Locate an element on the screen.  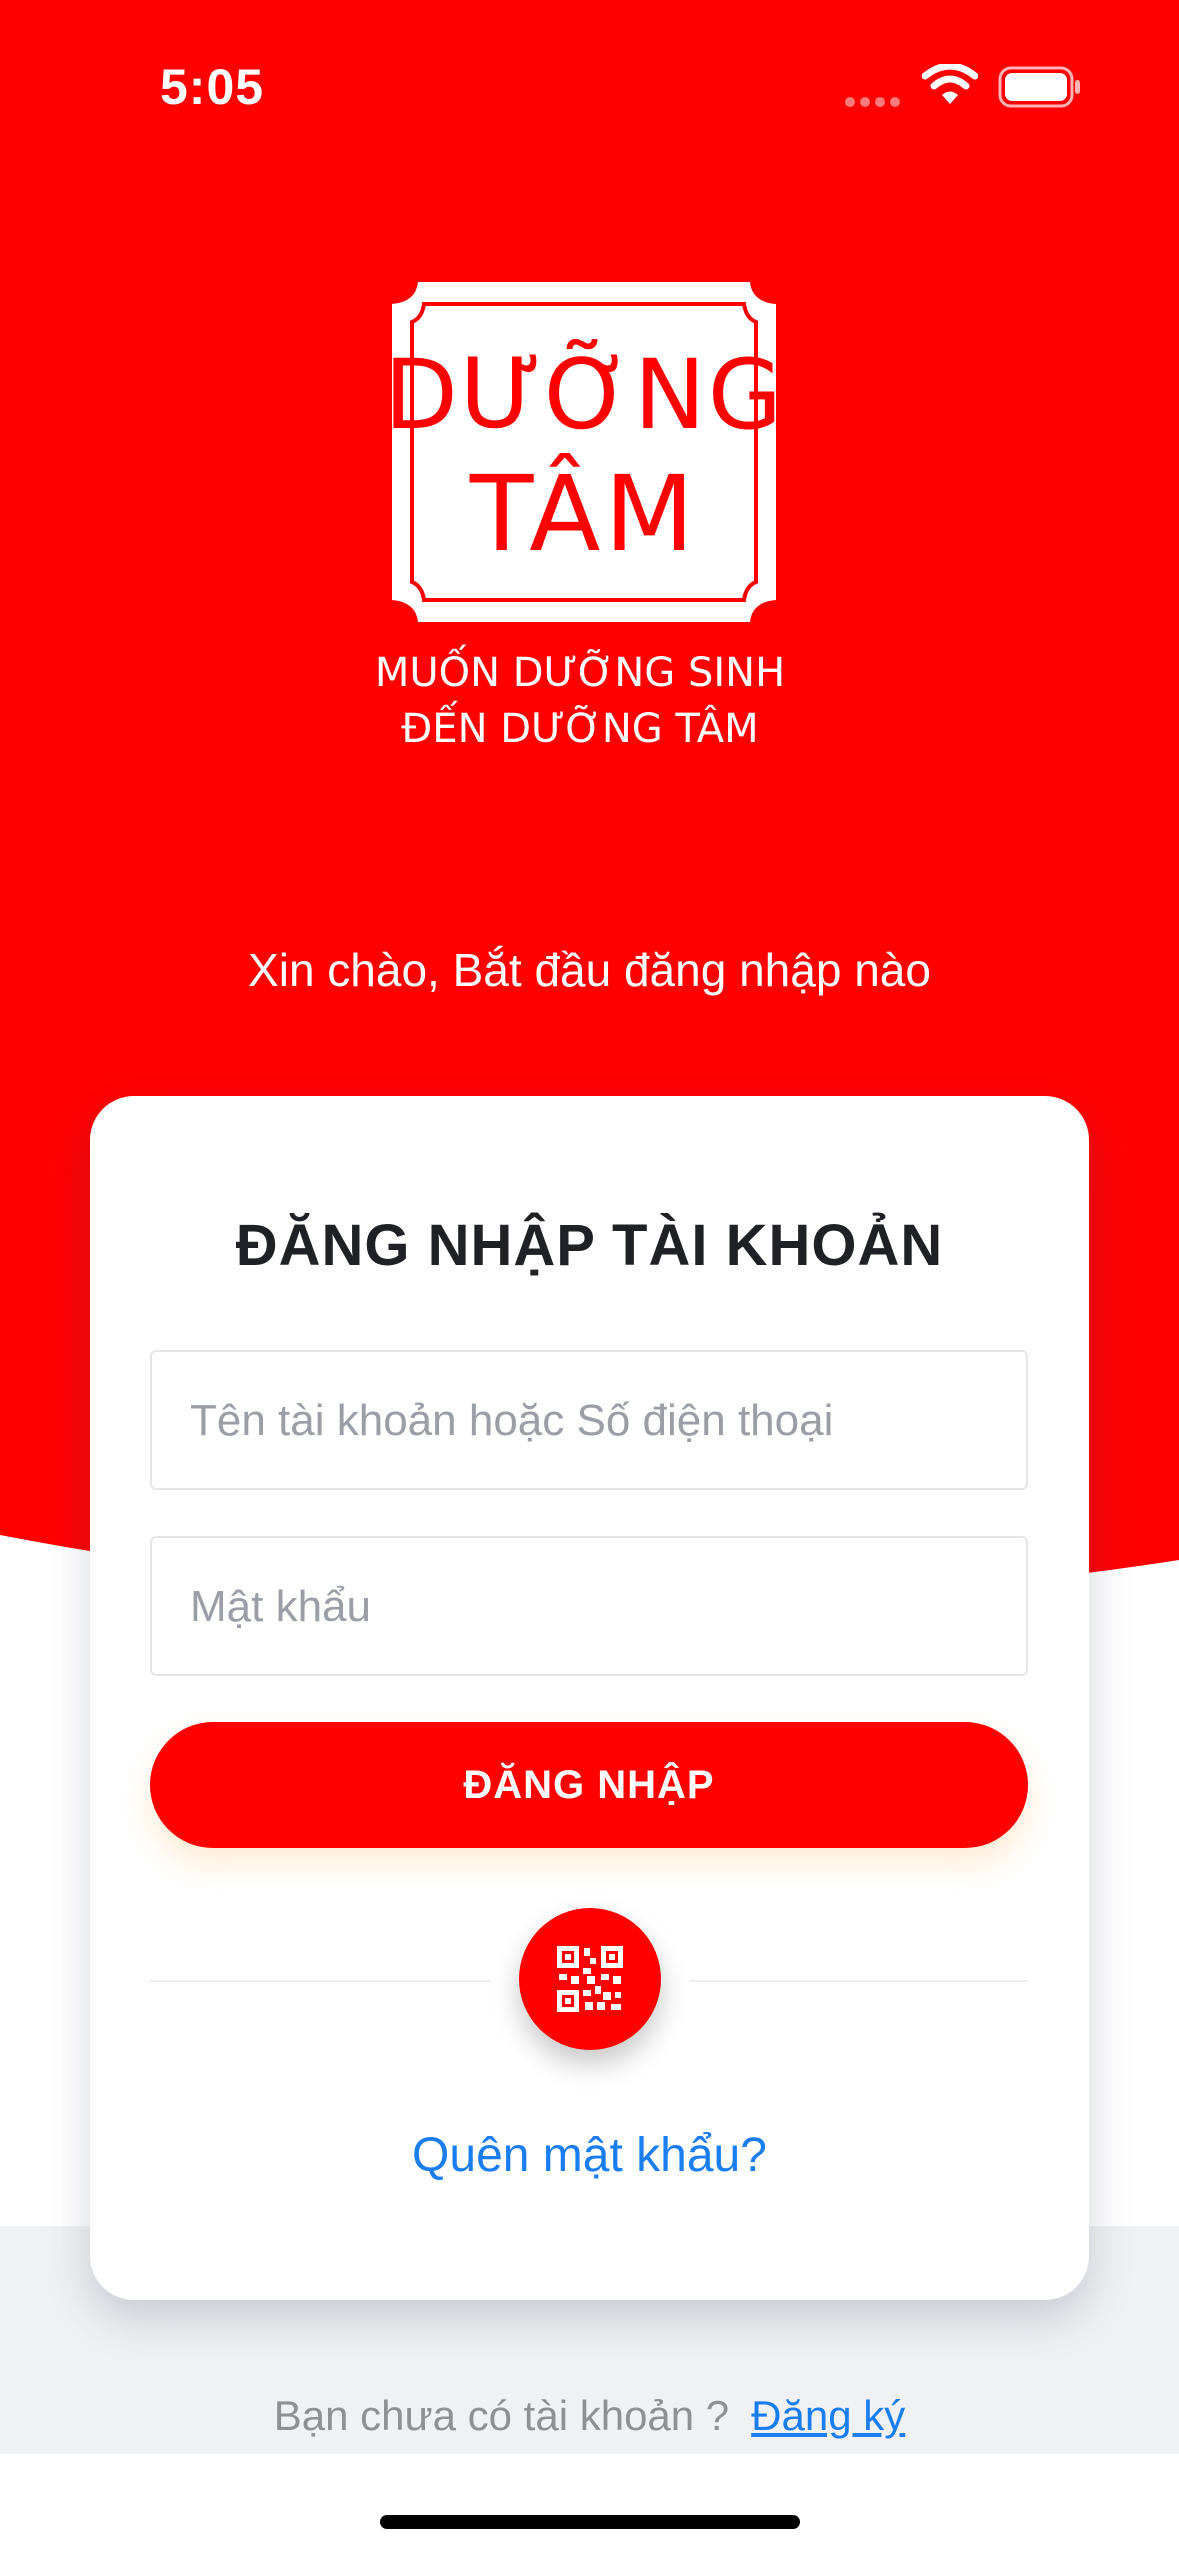
login-button-label: ĐĂNG NHẬP is located at coordinates (589, 1784).